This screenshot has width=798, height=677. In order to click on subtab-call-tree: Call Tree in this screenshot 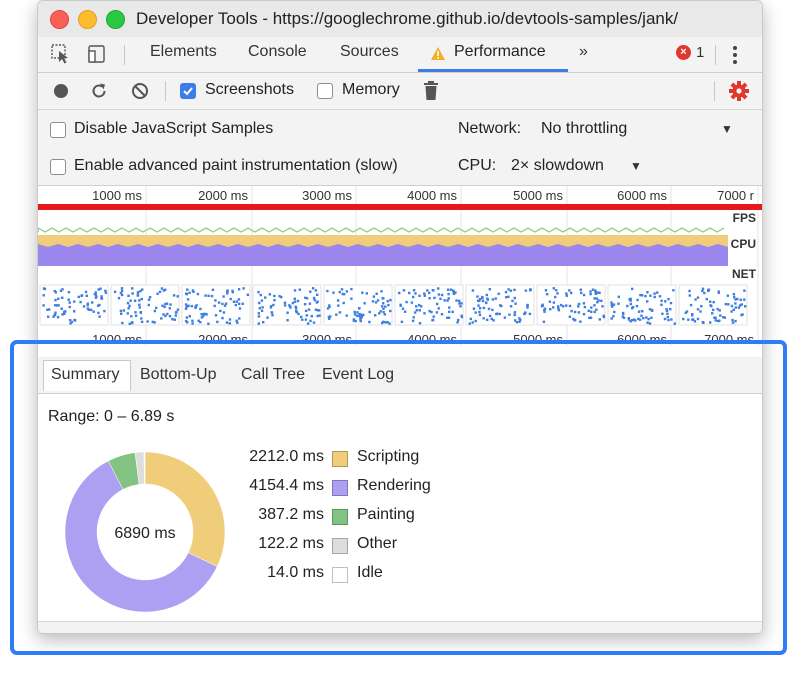, I will do `click(273, 375)`.